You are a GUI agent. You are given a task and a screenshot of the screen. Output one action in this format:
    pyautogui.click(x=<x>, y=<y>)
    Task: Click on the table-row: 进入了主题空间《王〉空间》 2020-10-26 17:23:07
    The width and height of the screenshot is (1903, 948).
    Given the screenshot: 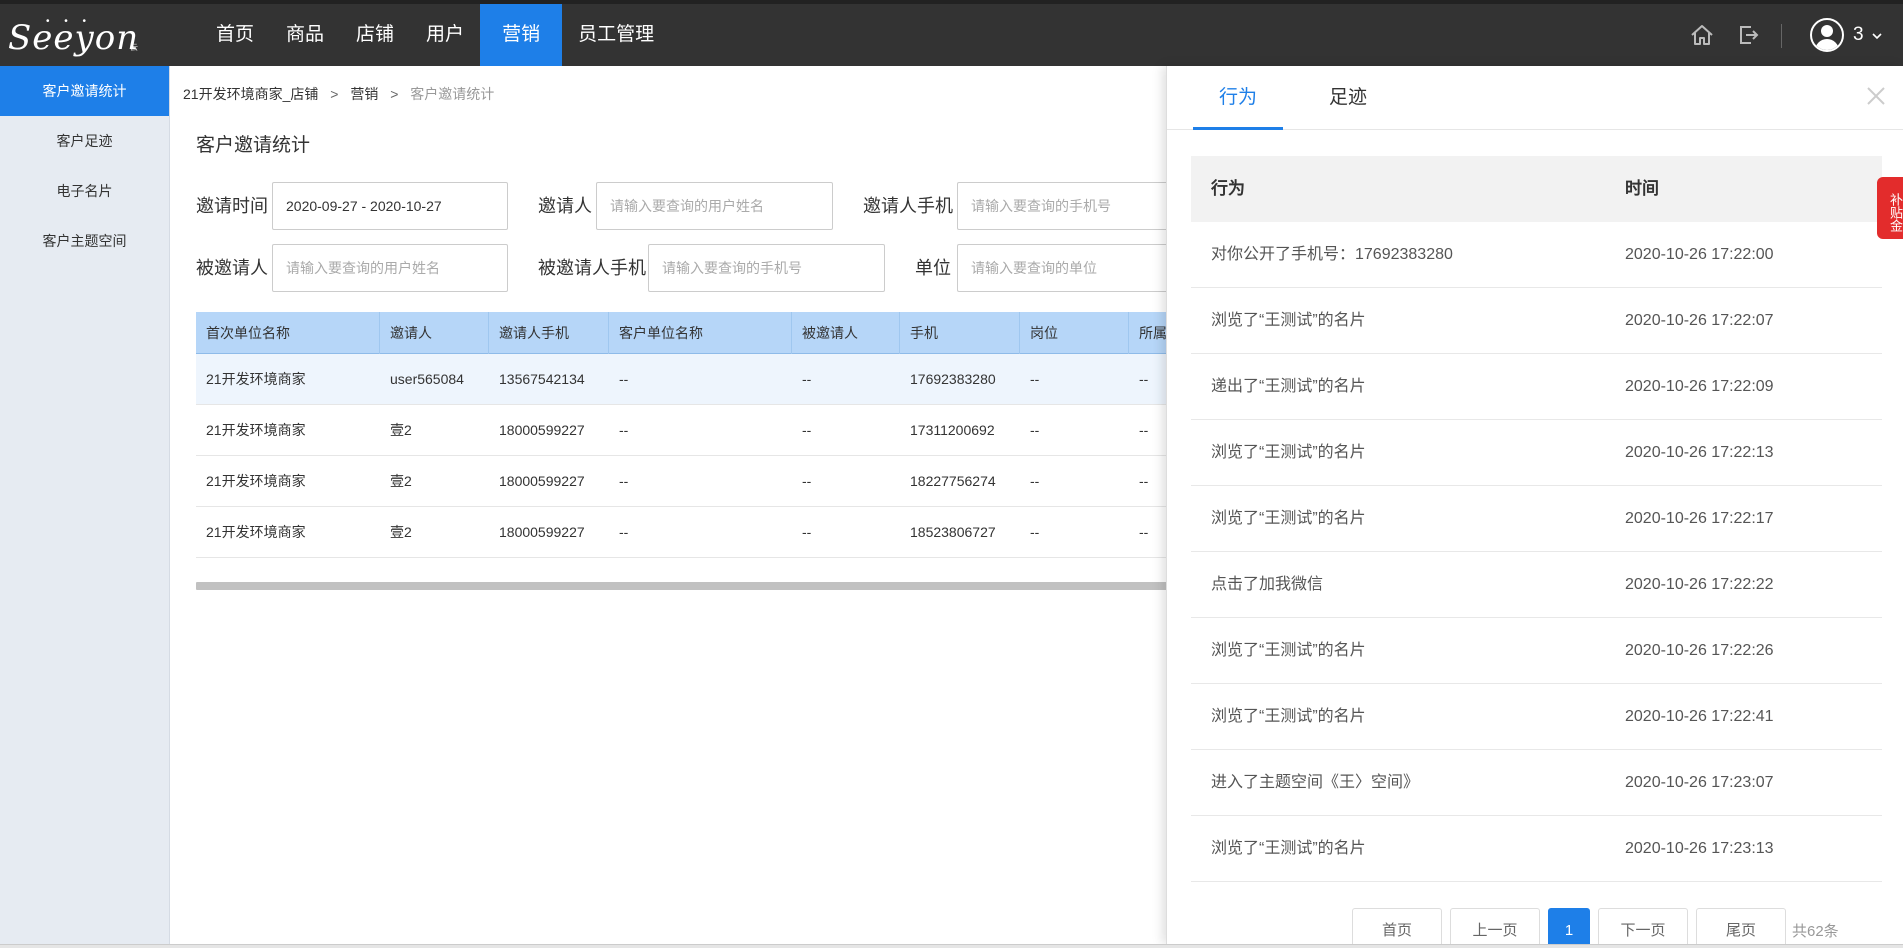 What is the action you would take?
    pyautogui.click(x=1536, y=783)
    